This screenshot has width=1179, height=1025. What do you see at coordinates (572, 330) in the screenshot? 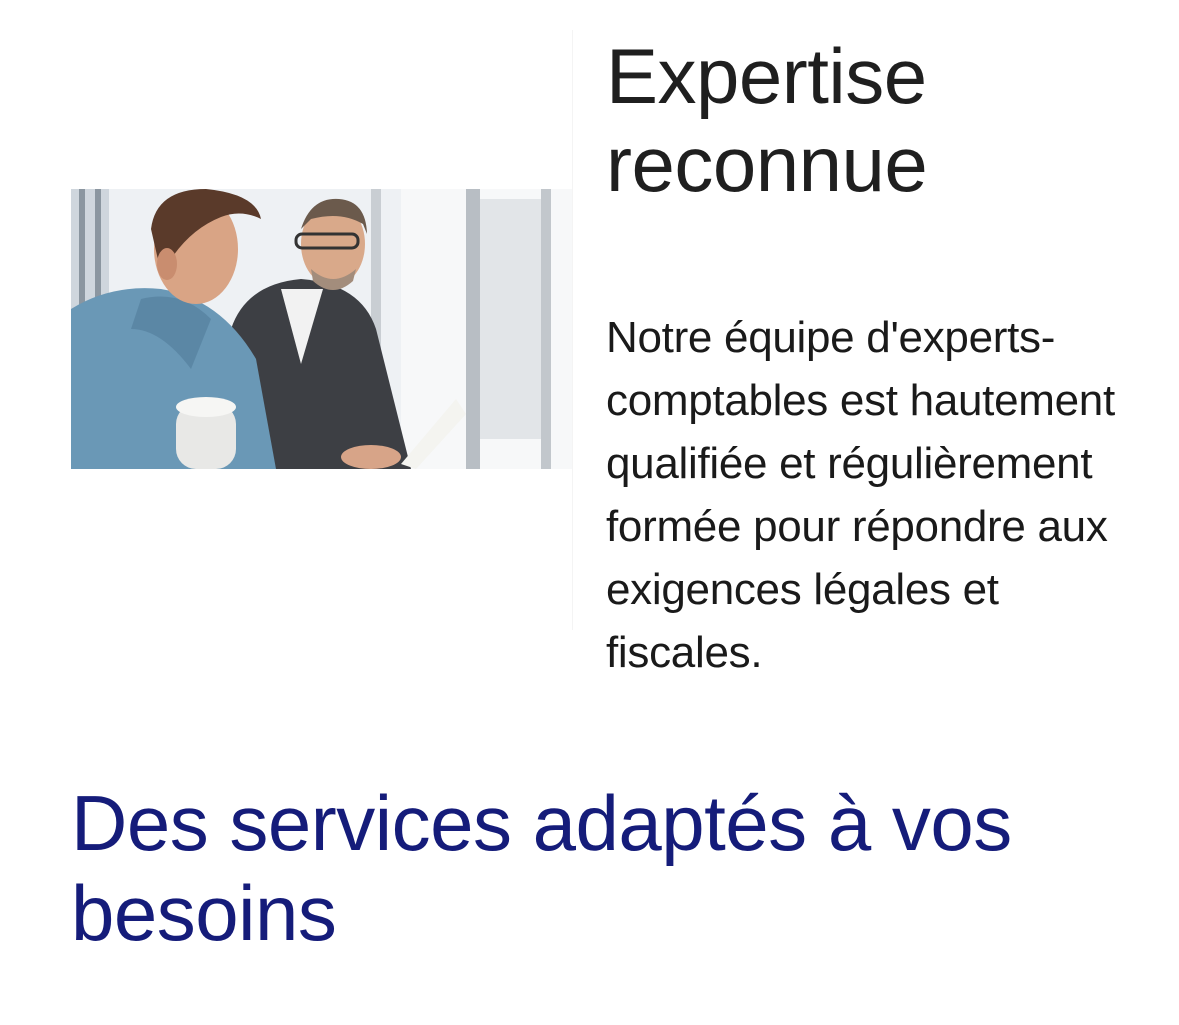
I see `column-divider` at bounding box center [572, 330].